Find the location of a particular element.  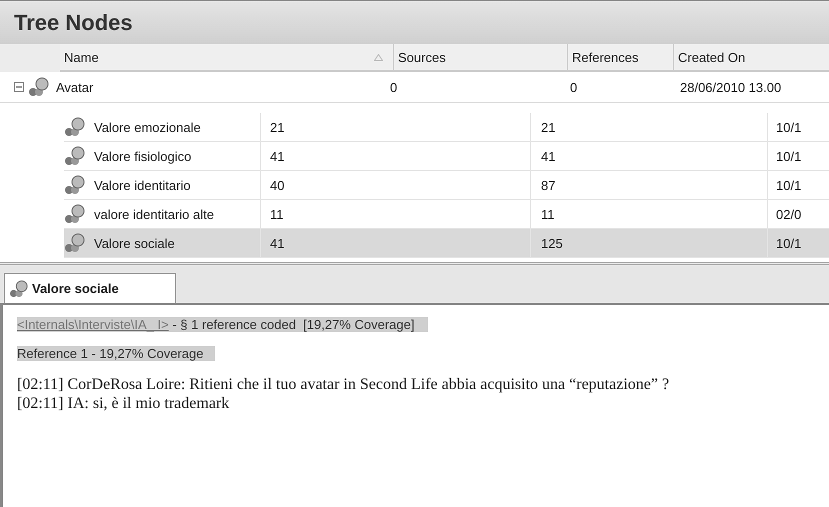

column-header: Name is located at coordinates (227, 57).